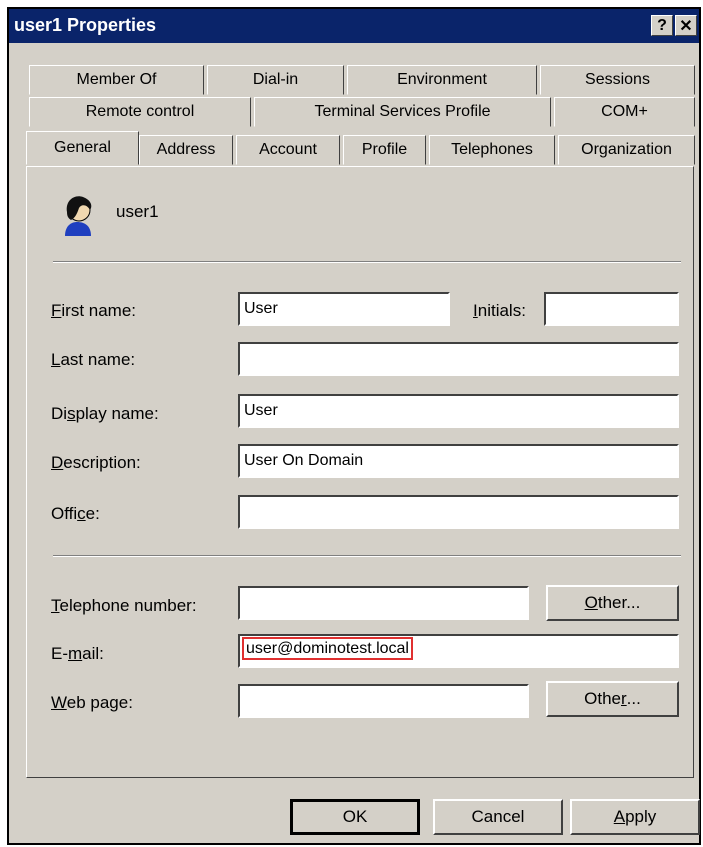 The width and height of the screenshot is (703, 847). Describe the element at coordinates (458, 512) in the screenshot. I see `office-field` at that location.